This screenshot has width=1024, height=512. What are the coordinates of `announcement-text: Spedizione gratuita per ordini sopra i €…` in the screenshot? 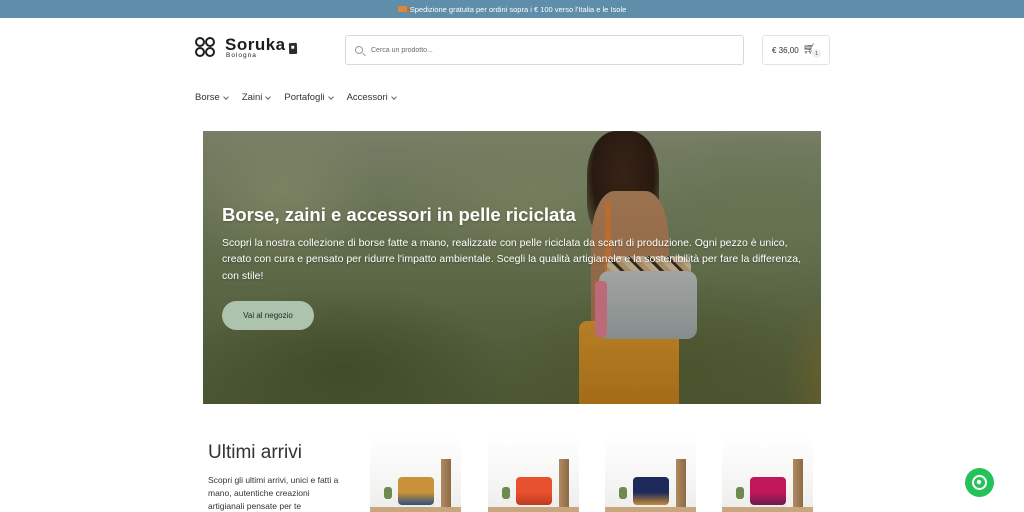 It's located at (518, 9).